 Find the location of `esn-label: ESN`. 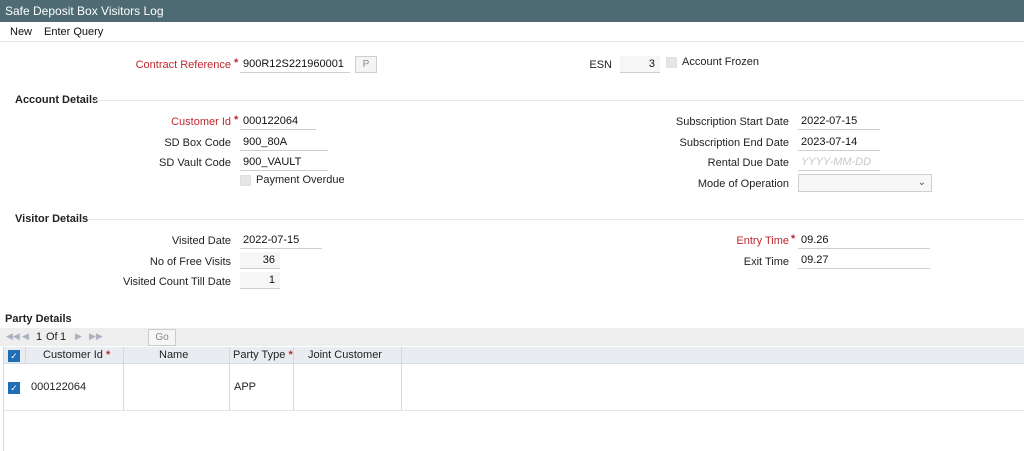

esn-label: ESN is located at coordinates (600, 65).